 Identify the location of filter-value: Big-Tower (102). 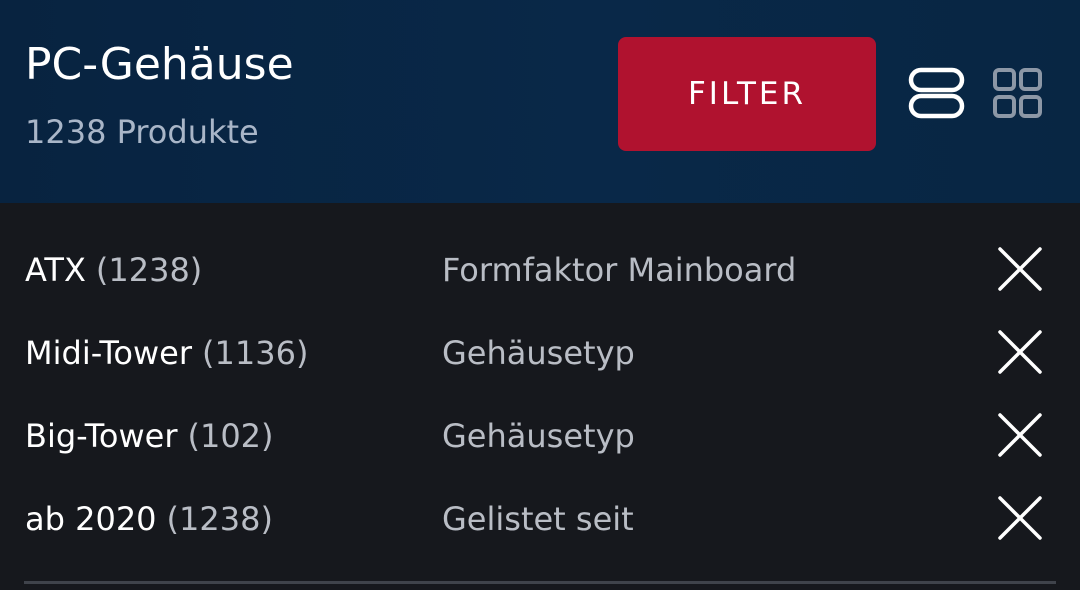
(149, 435).